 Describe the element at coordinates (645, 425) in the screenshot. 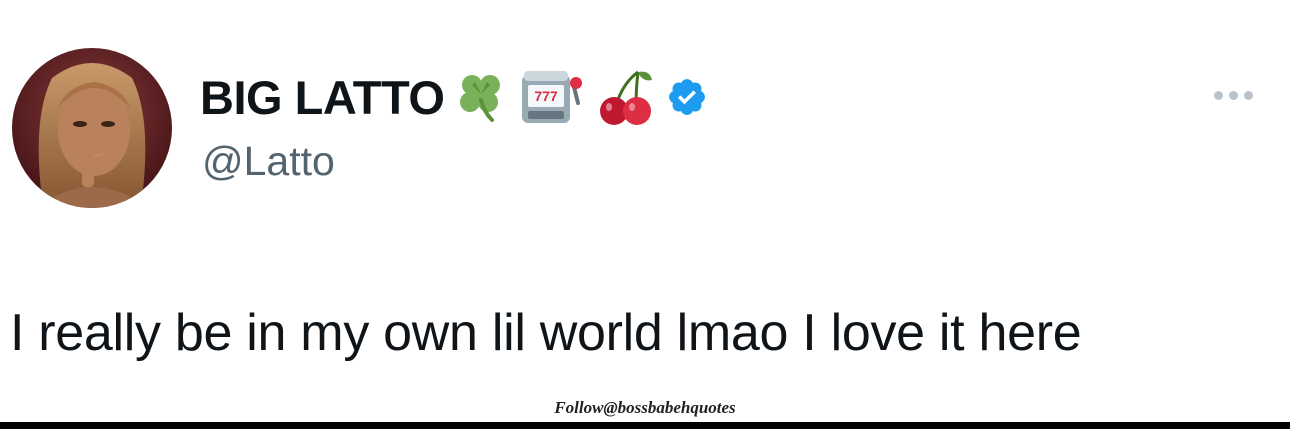

I see `bottom-divider` at that location.